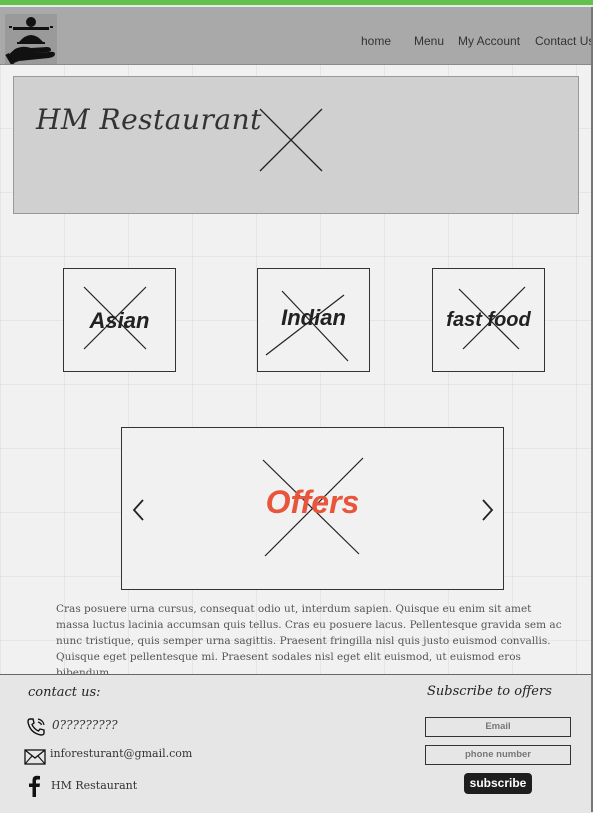 The width and height of the screenshot is (593, 813). I want to click on phone-number-field: phone number, so click(498, 755).